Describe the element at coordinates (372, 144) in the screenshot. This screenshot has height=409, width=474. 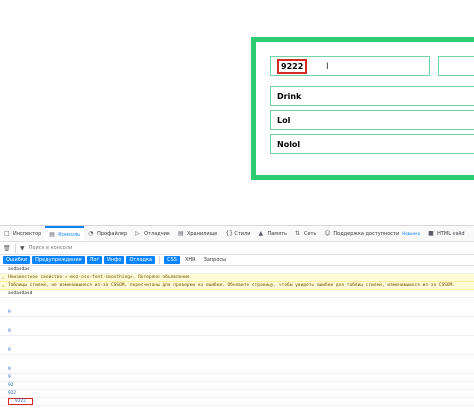
I see `list-item: Nolol` at that location.